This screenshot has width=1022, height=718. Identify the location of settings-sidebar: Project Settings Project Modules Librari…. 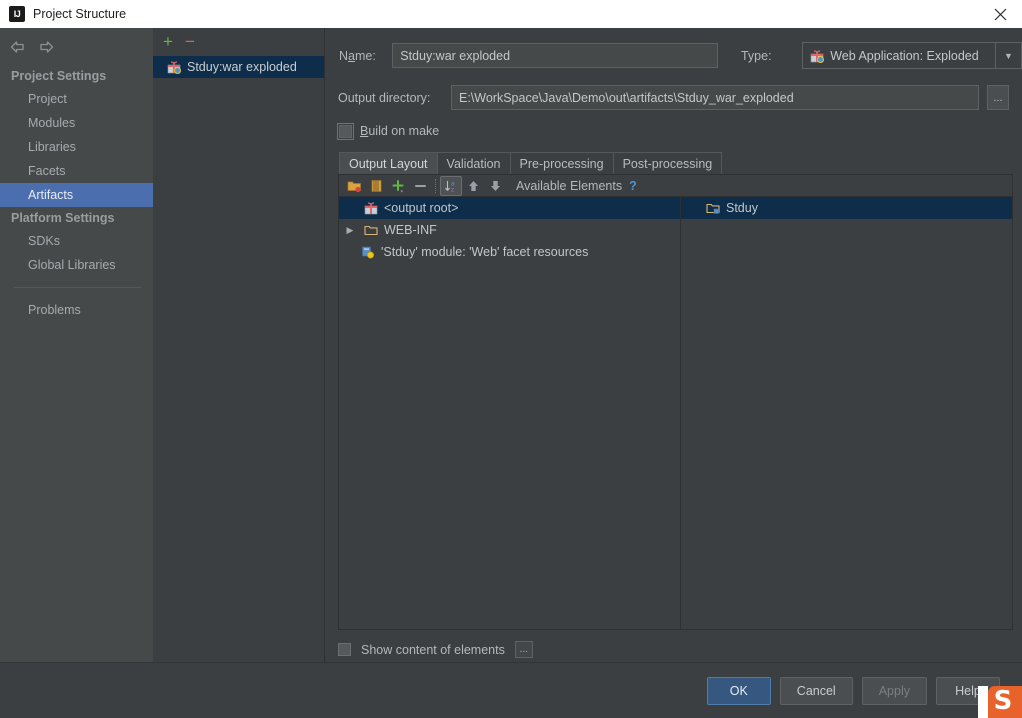
(76, 345).